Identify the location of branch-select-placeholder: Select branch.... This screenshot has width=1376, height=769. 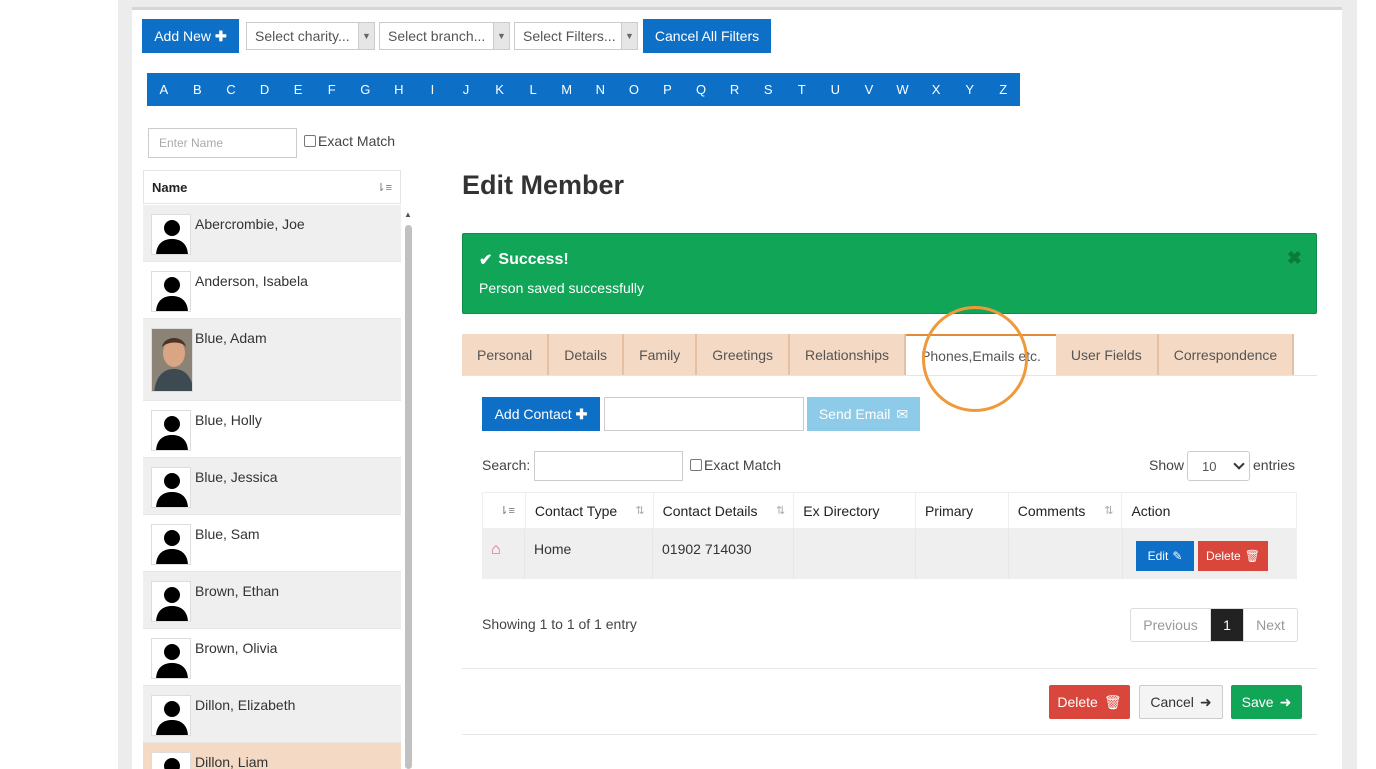
(437, 36).